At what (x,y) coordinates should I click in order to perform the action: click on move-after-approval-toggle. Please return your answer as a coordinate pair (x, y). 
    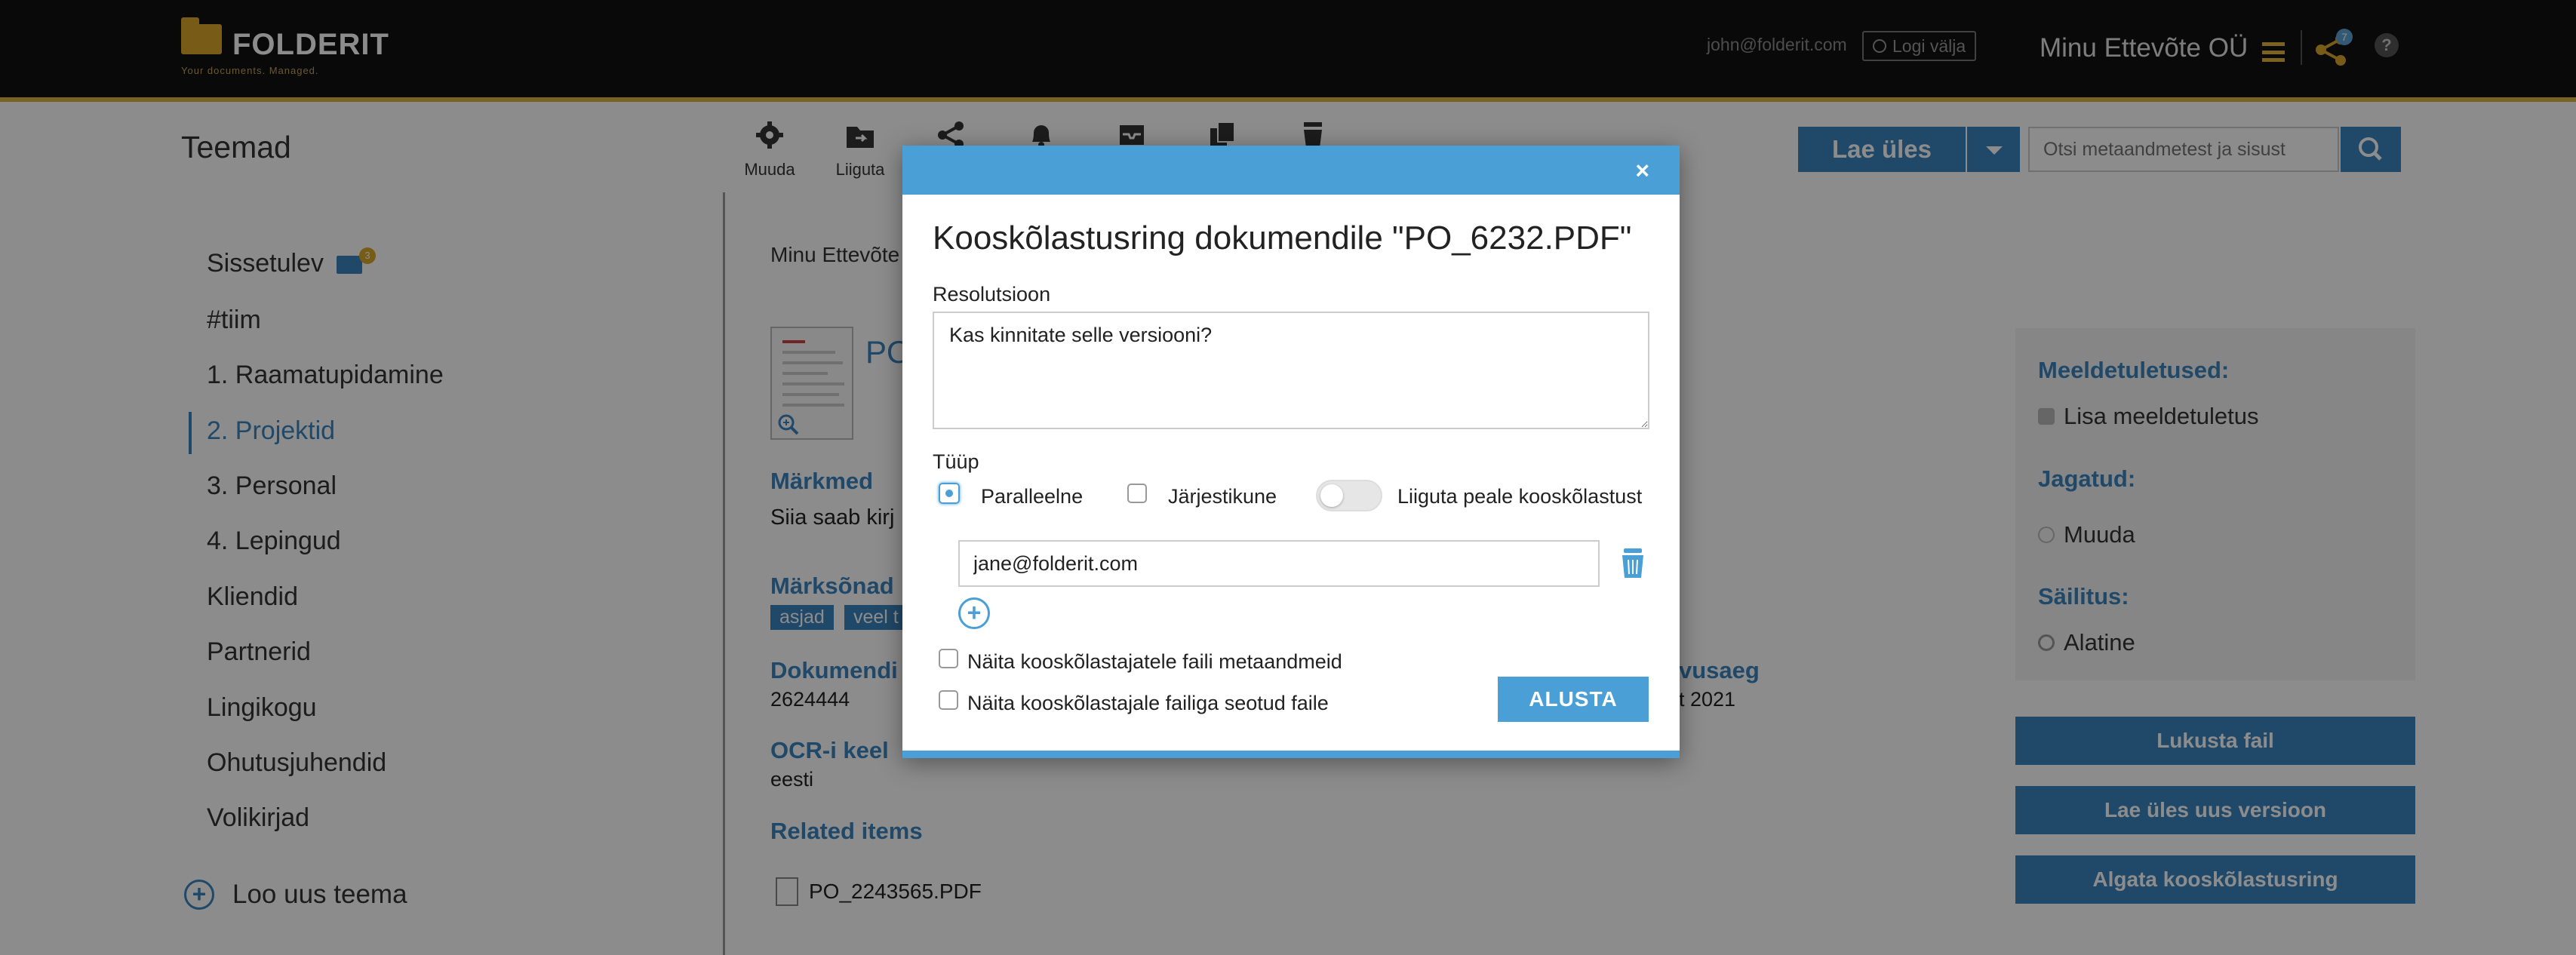
    Looking at the image, I should click on (1349, 496).